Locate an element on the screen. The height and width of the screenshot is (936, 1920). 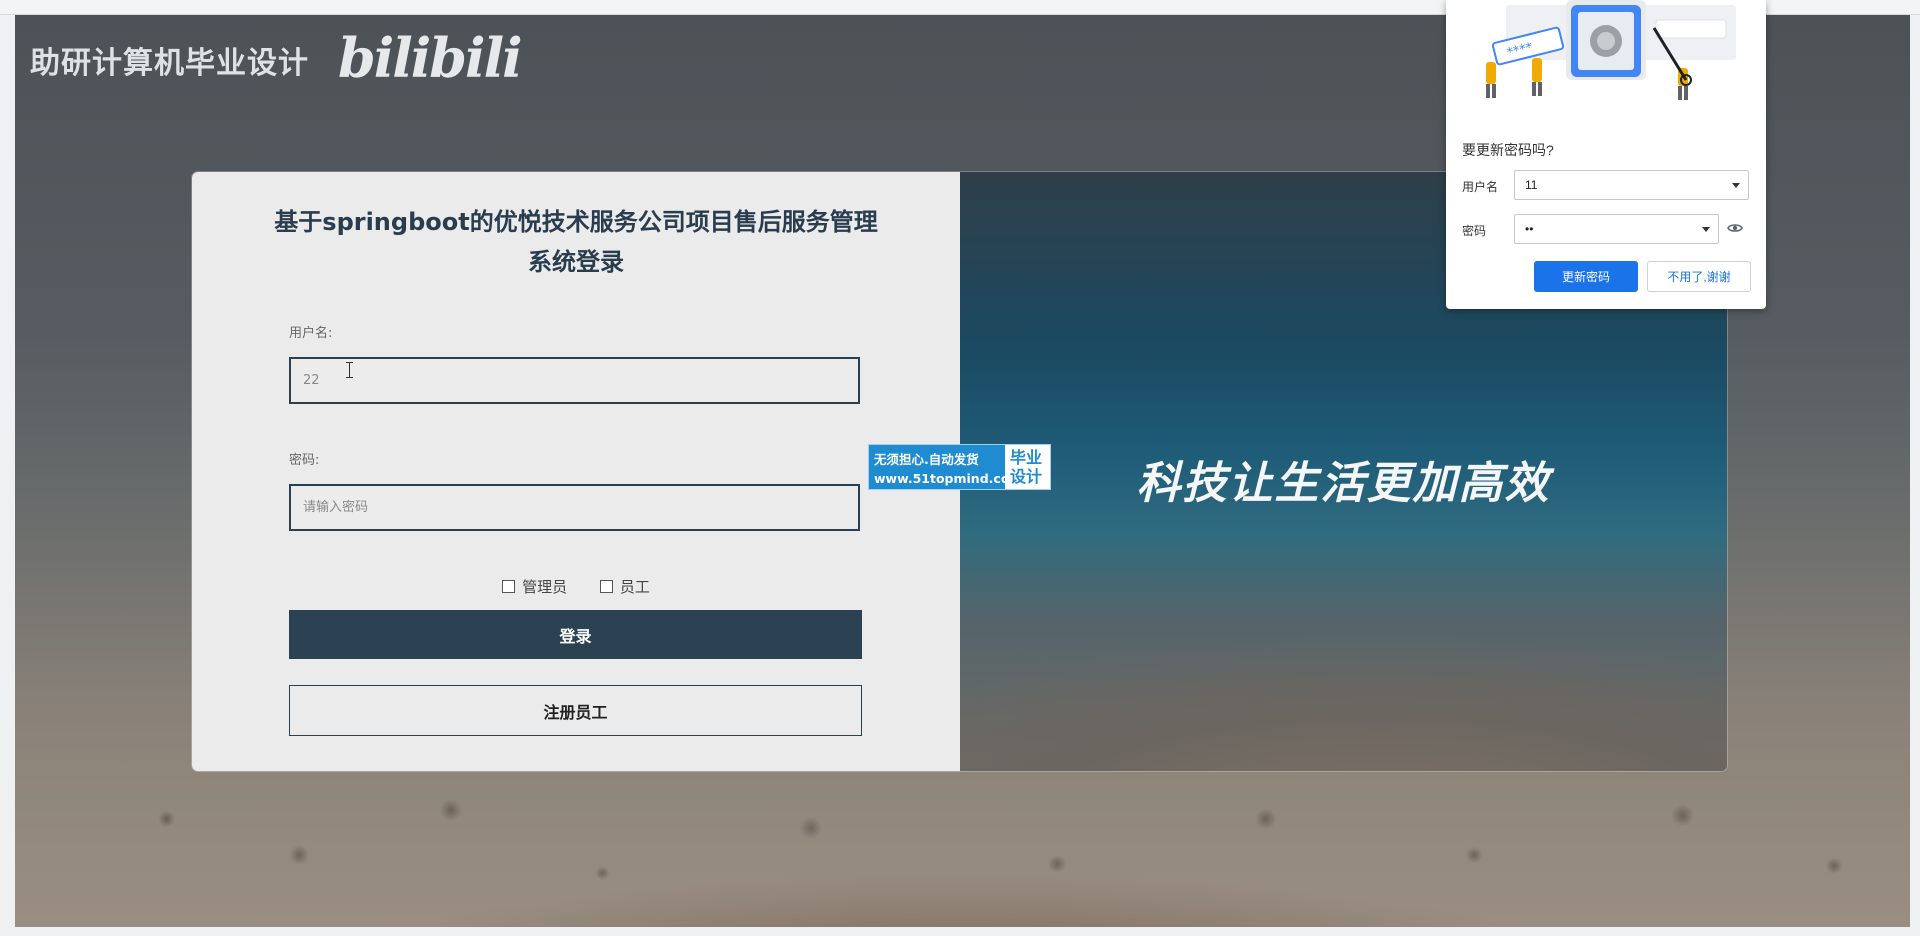
watermark-text: 无须担心.自动发货 www.51topmind.com is located at coordinates (946, 467).